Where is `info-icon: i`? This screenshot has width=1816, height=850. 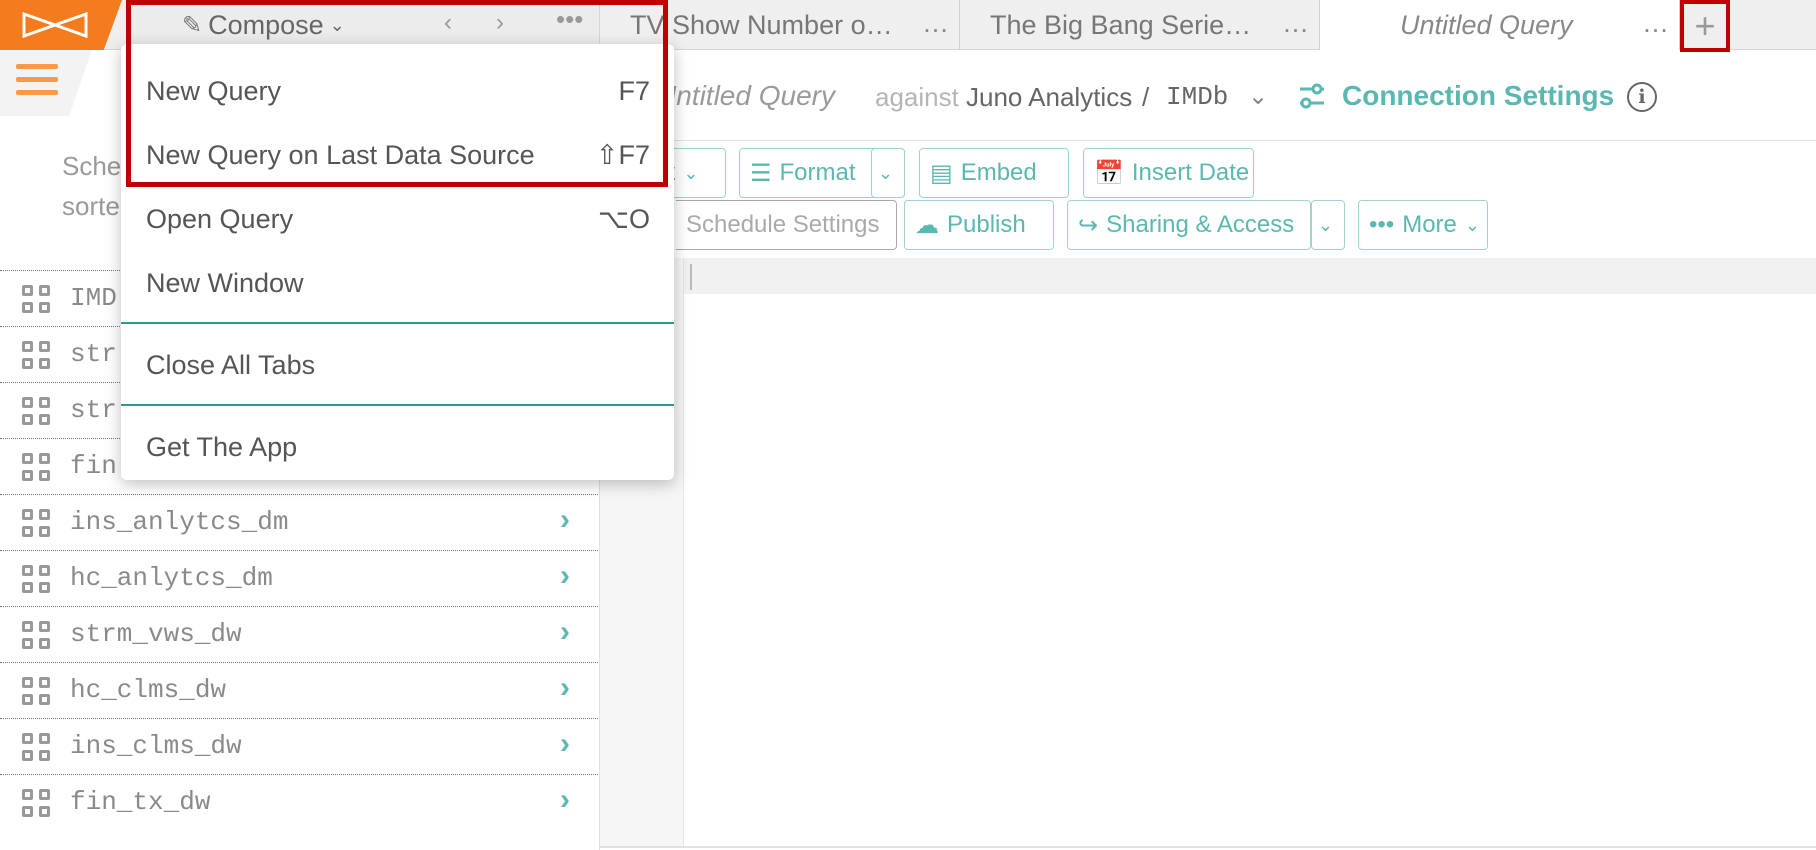
info-icon: i is located at coordinates (1642, 97).